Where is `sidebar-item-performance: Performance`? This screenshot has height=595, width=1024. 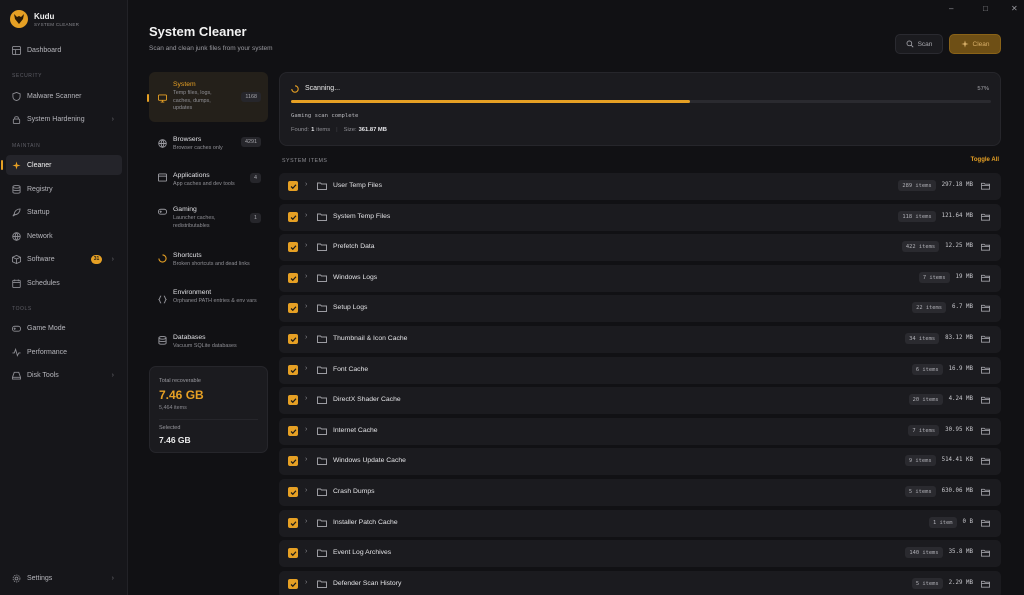 sidebar-item-performance: Performance is located at coordinates (64, 352).